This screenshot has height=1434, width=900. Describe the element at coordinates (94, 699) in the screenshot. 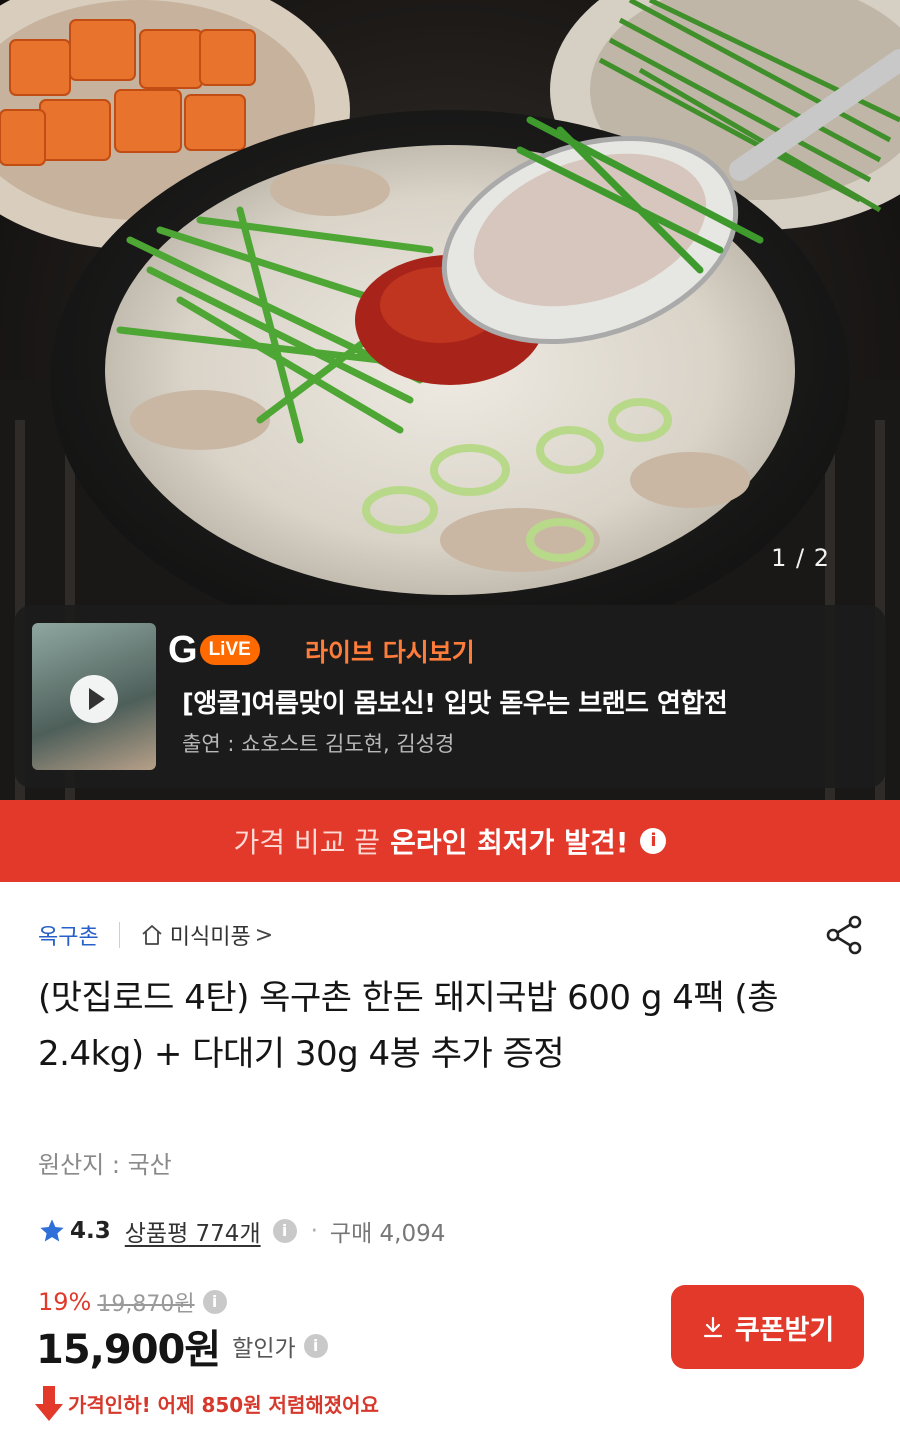

I see `play-icon` at that location.